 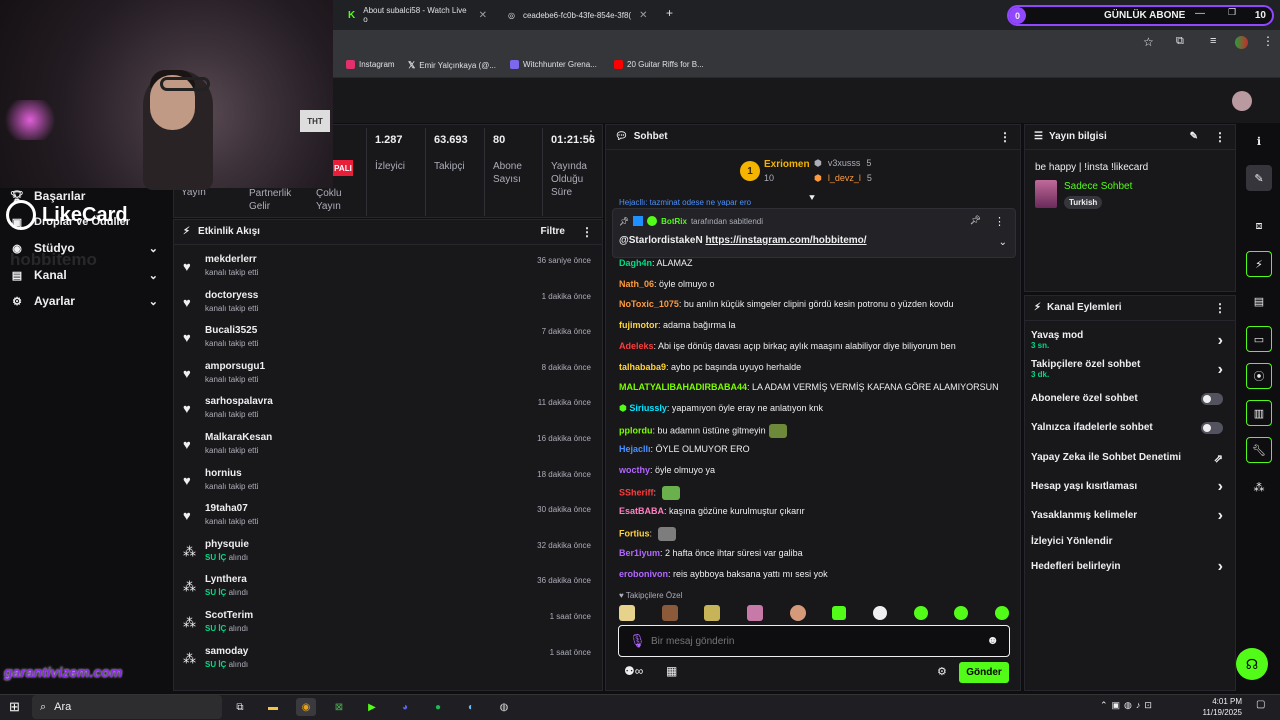 I want to click on chat-username: MALATYALIBAHADIRBABA44, so click(x=683, y=387).